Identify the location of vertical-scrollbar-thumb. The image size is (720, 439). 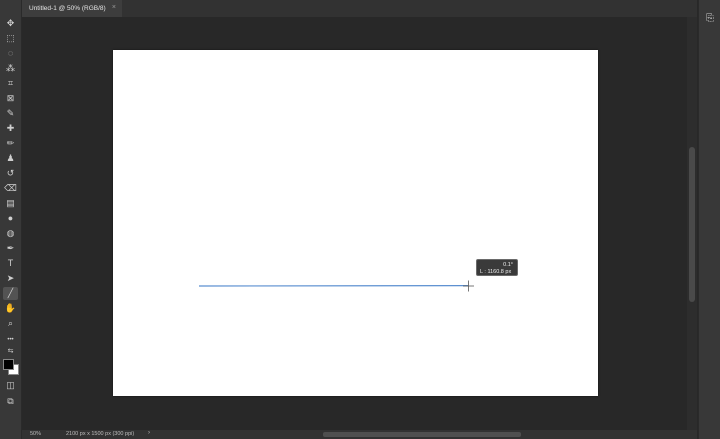
(692, 224).